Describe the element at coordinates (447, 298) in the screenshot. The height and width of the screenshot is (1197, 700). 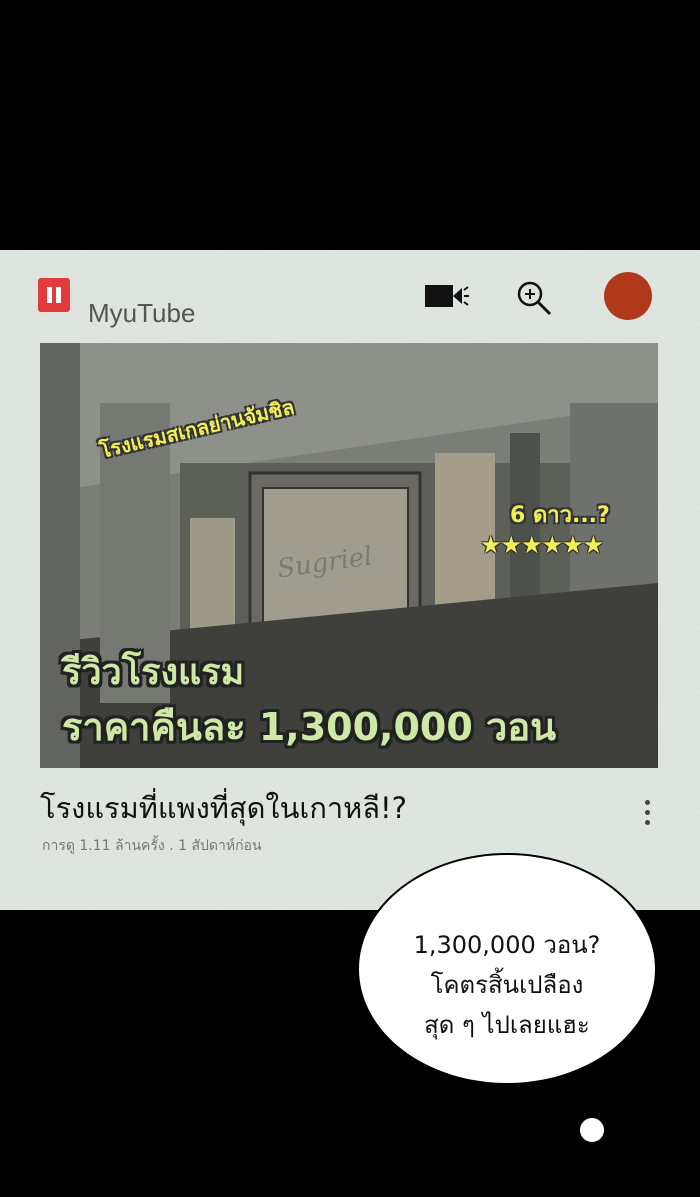
I see `video-camera-icon` at that location.